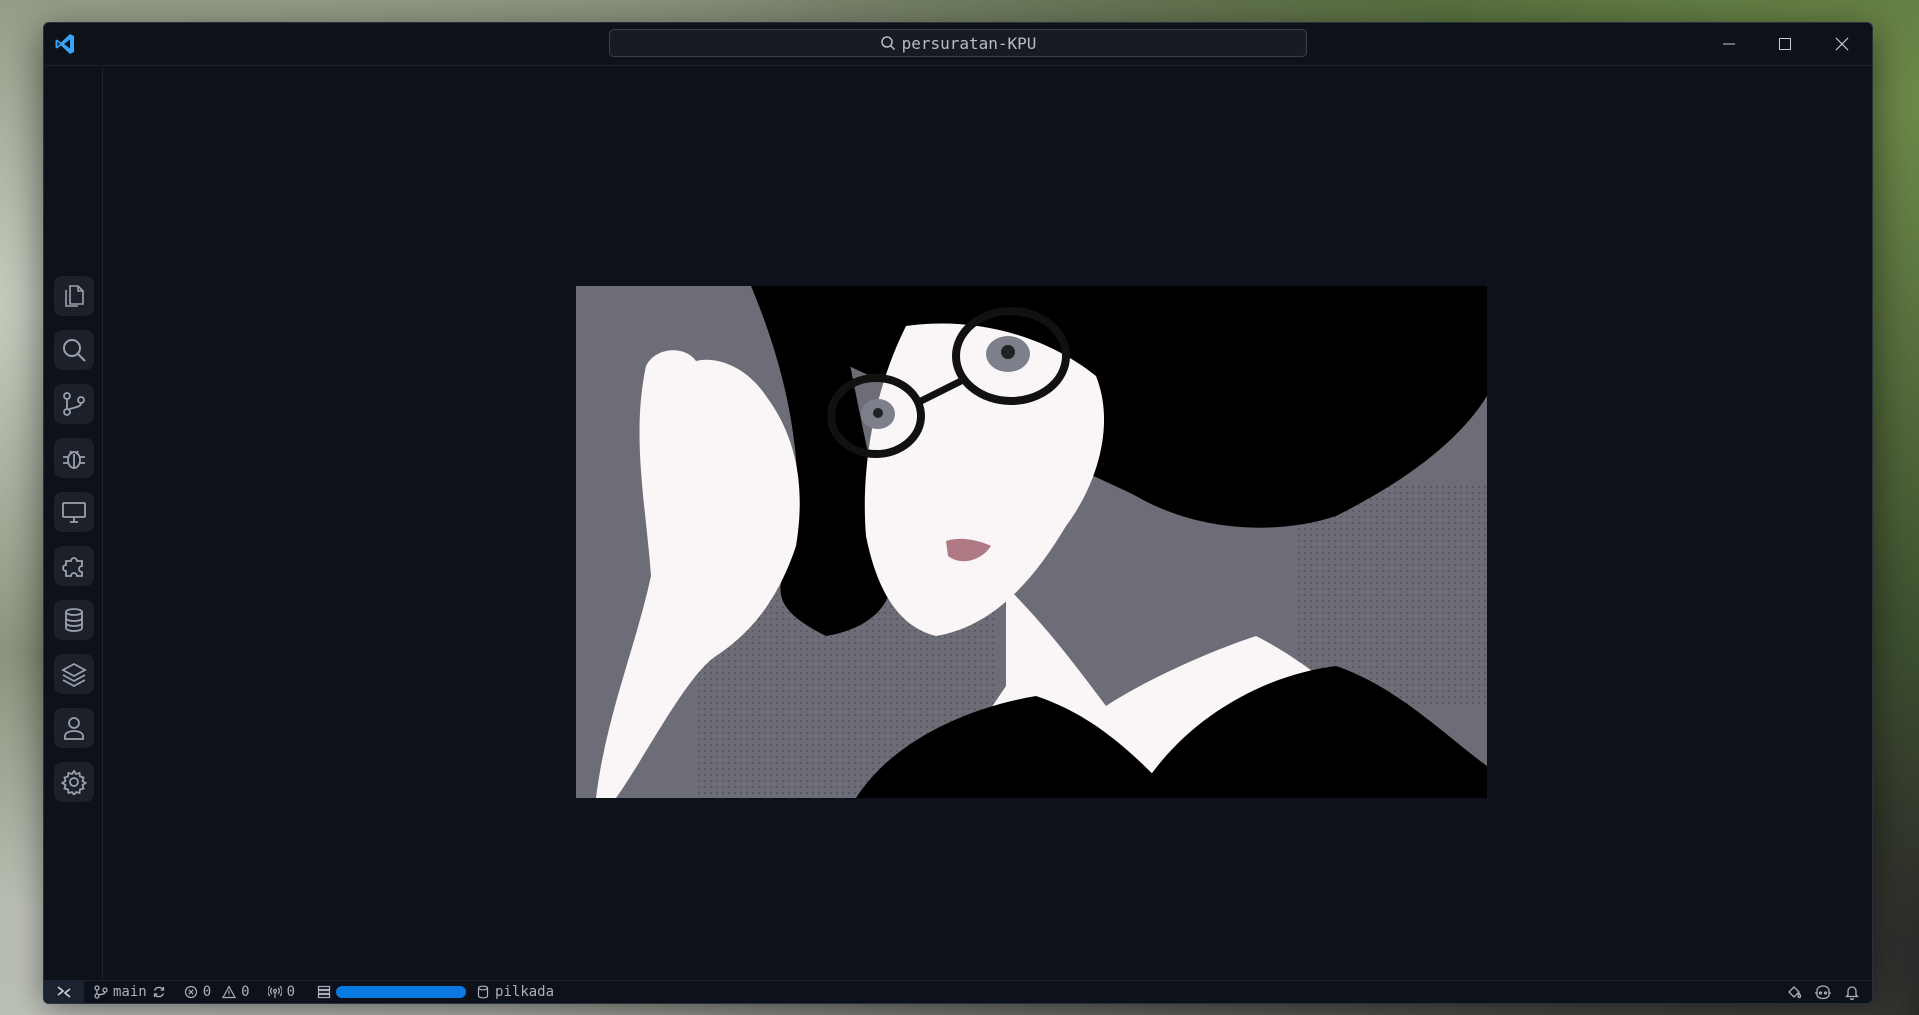 The width and height of the screenshot is (1919, 1015). I want to click on git-branch-icon, so click(101, 992).